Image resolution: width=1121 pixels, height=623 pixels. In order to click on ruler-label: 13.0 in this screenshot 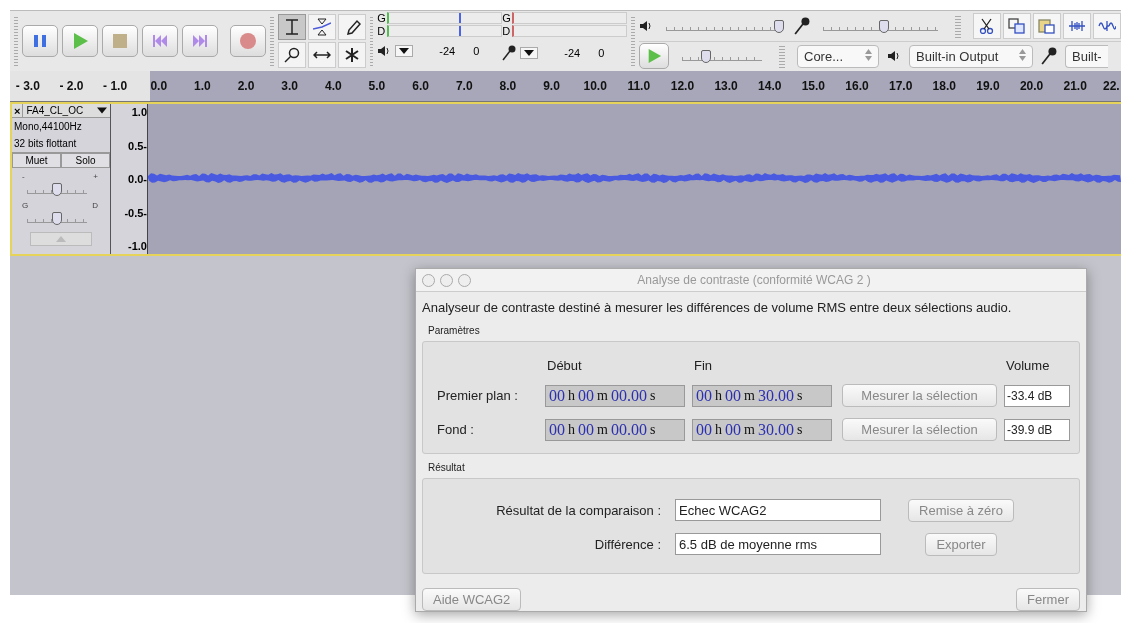, I will do `click(726, 86)`.